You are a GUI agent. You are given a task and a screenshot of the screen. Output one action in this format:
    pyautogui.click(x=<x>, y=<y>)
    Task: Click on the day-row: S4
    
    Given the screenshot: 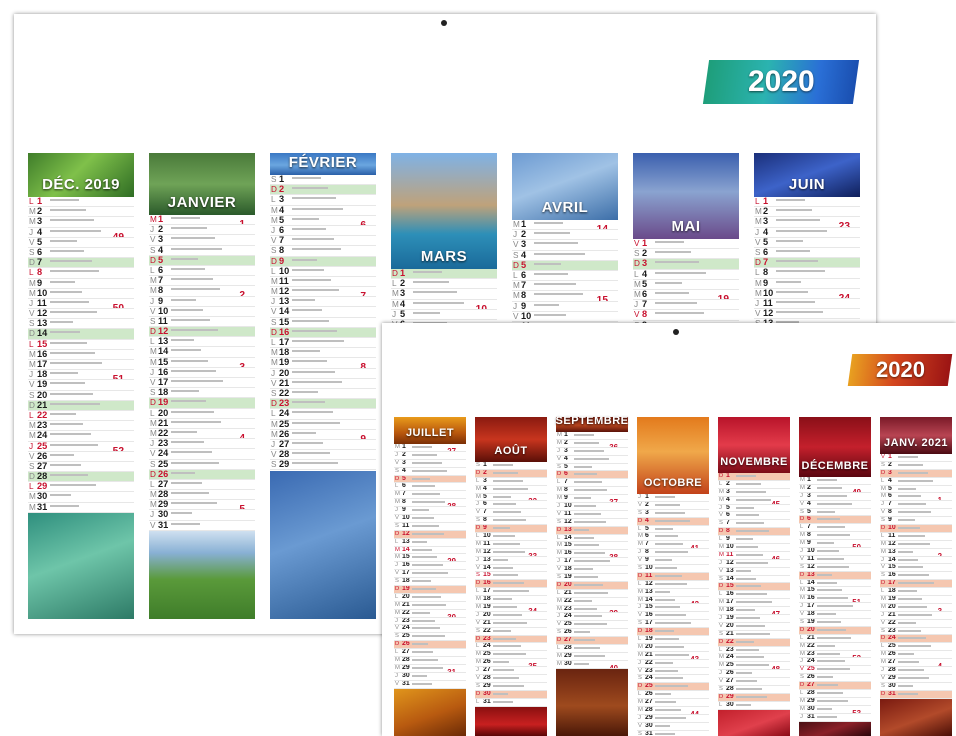 What is the action you would take?
    pyautogui.click(x=202, y=251)
    